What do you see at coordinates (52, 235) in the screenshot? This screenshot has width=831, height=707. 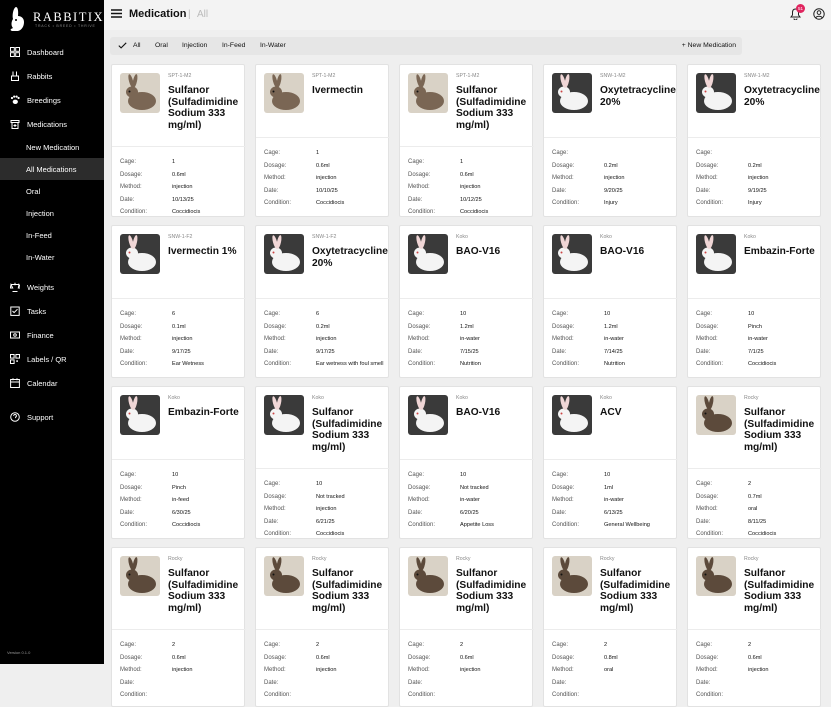 I see `sidebar-item-in-feed: In-Feed` at bounding box center [52, 235].